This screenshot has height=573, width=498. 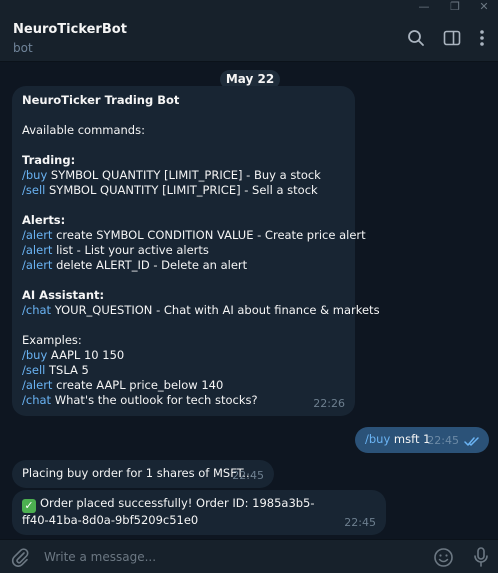 What do you see at coordinates (183, 370) in the screenshot?
I see `help-line: /sell TSLA 5` at bounding box center [183, 370].